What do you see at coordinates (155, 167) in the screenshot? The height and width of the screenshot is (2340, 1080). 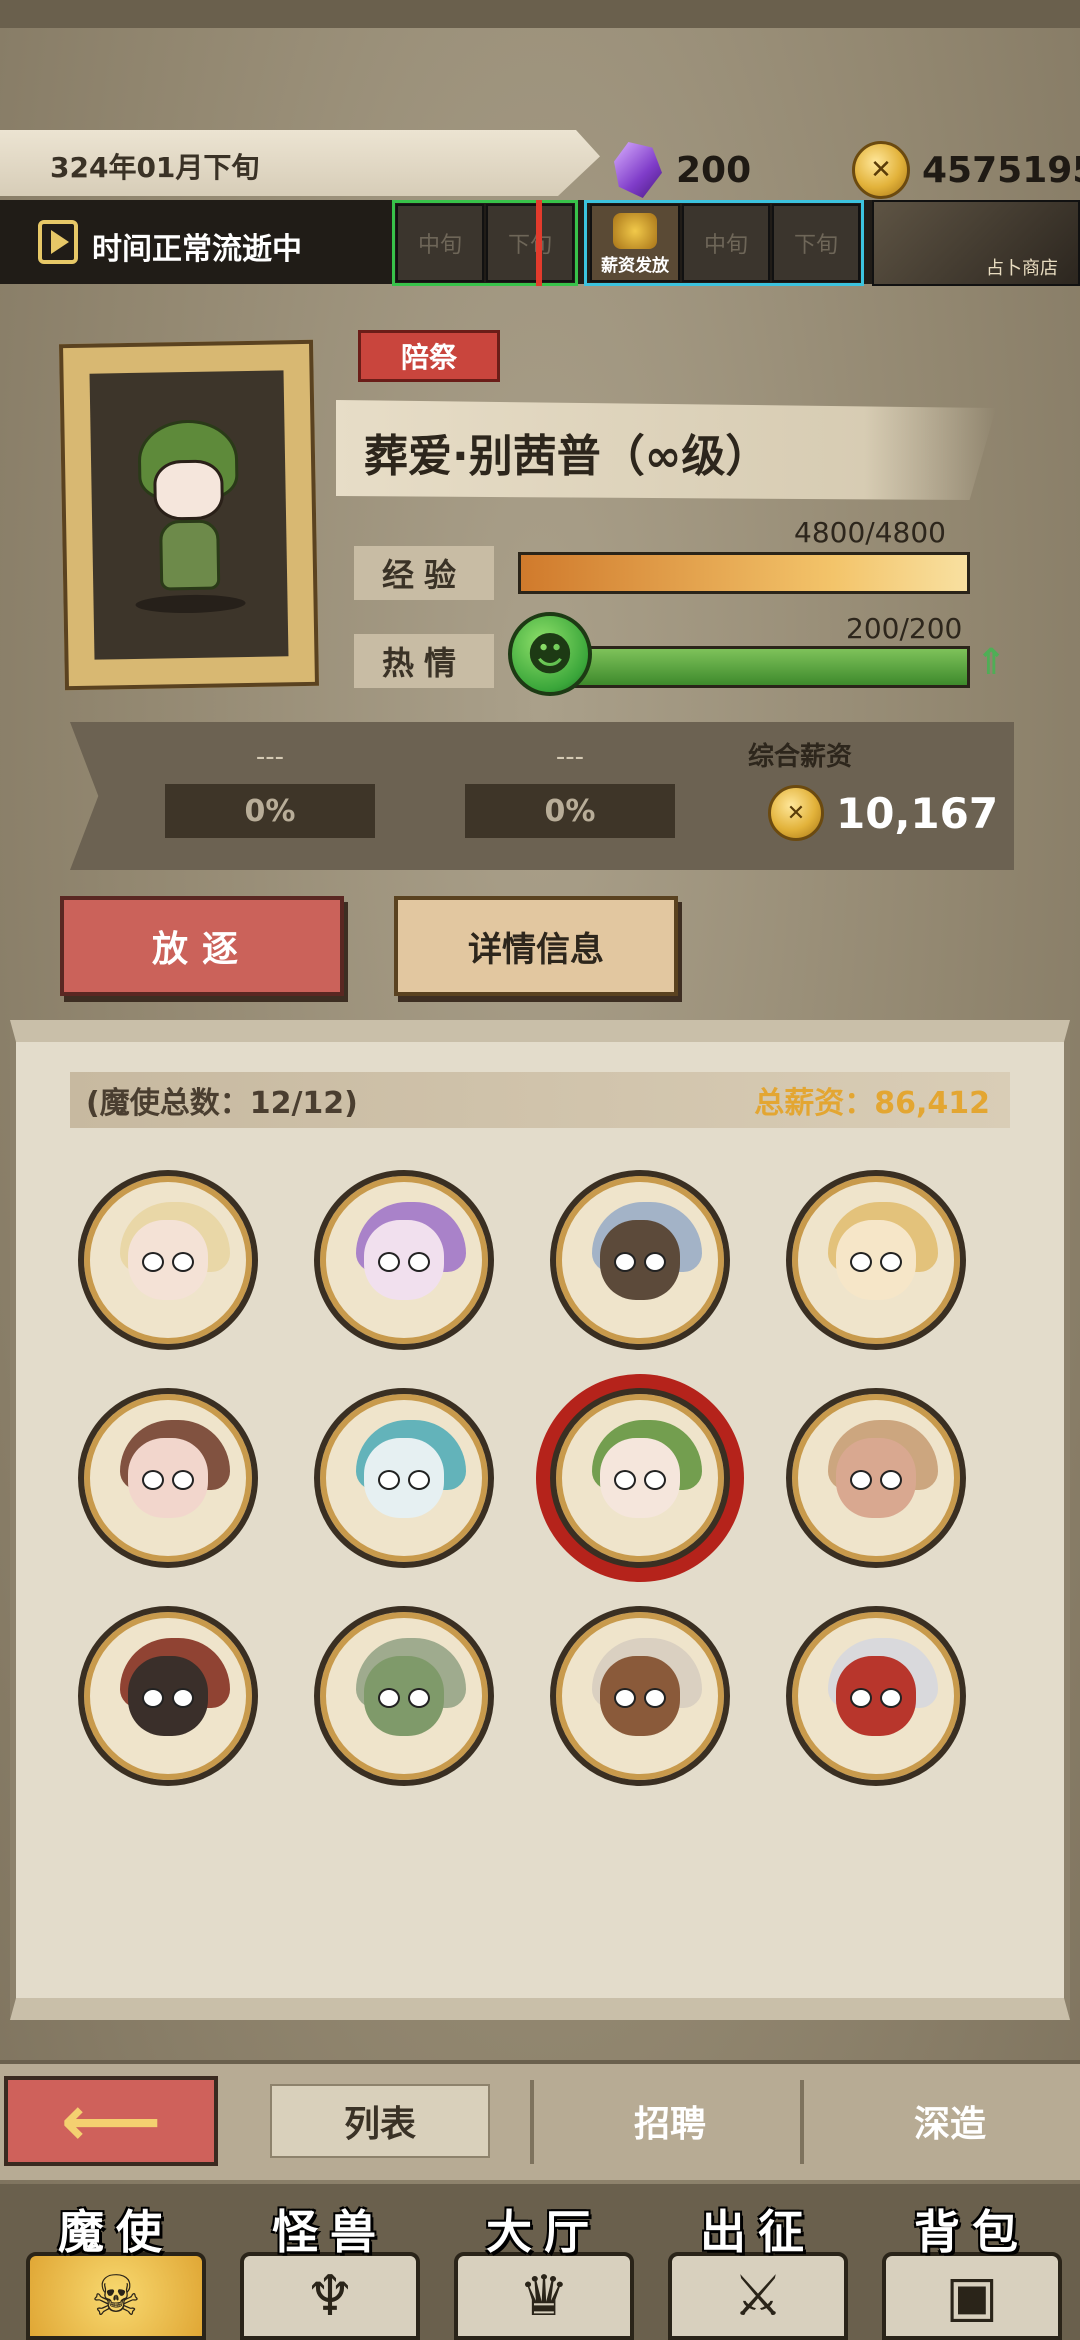 I see `game-date: 324年01月下旬` at bounding box center [155, 167].